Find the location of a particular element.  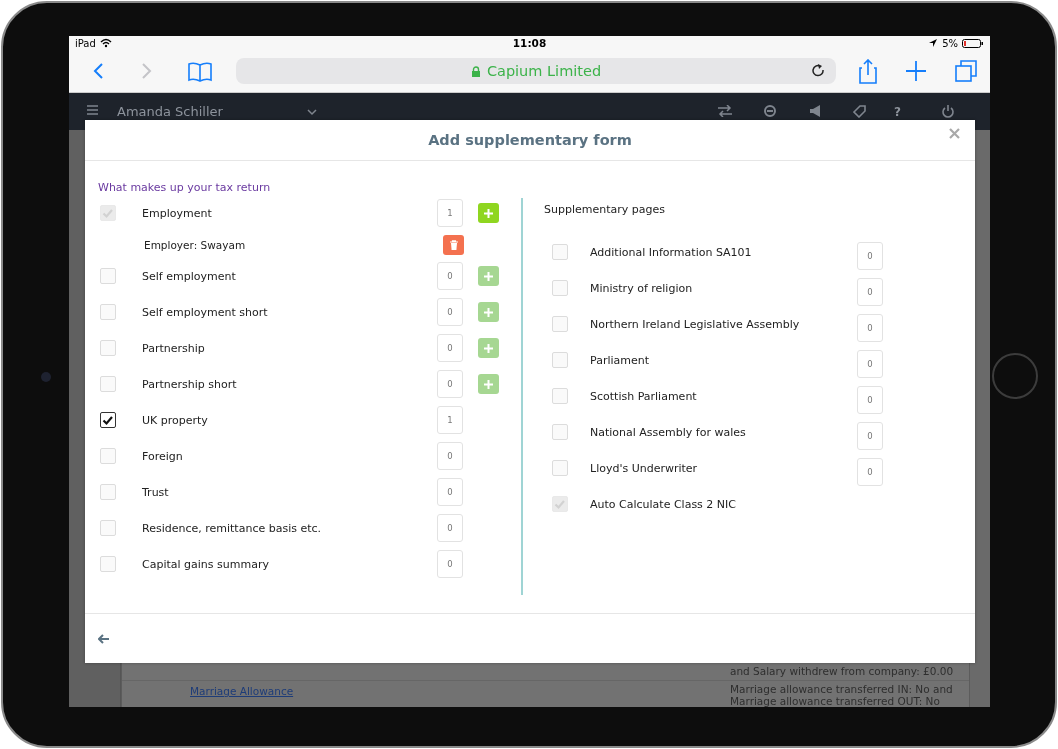

battery-icon is located at coordinates (973, 43).